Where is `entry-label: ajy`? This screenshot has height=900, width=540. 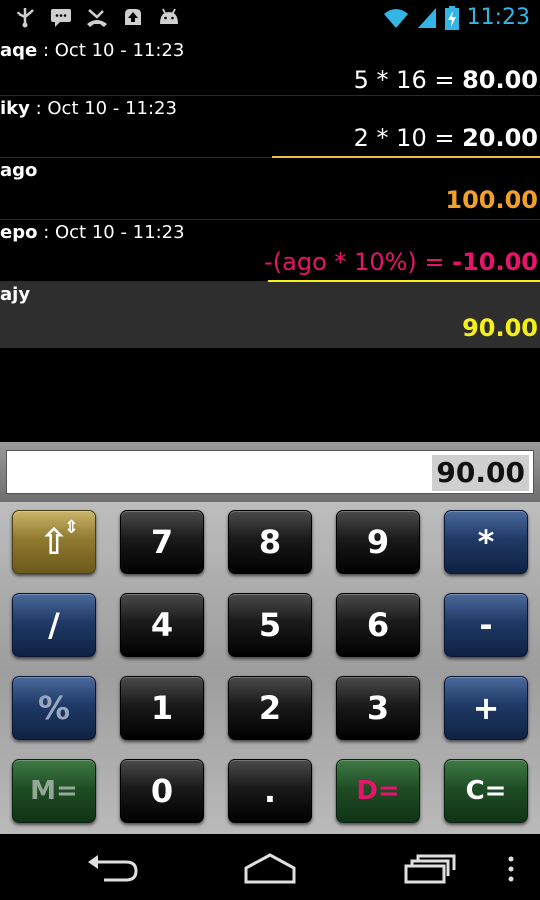
entry-label: ajy is located at coordinates (15, 294).